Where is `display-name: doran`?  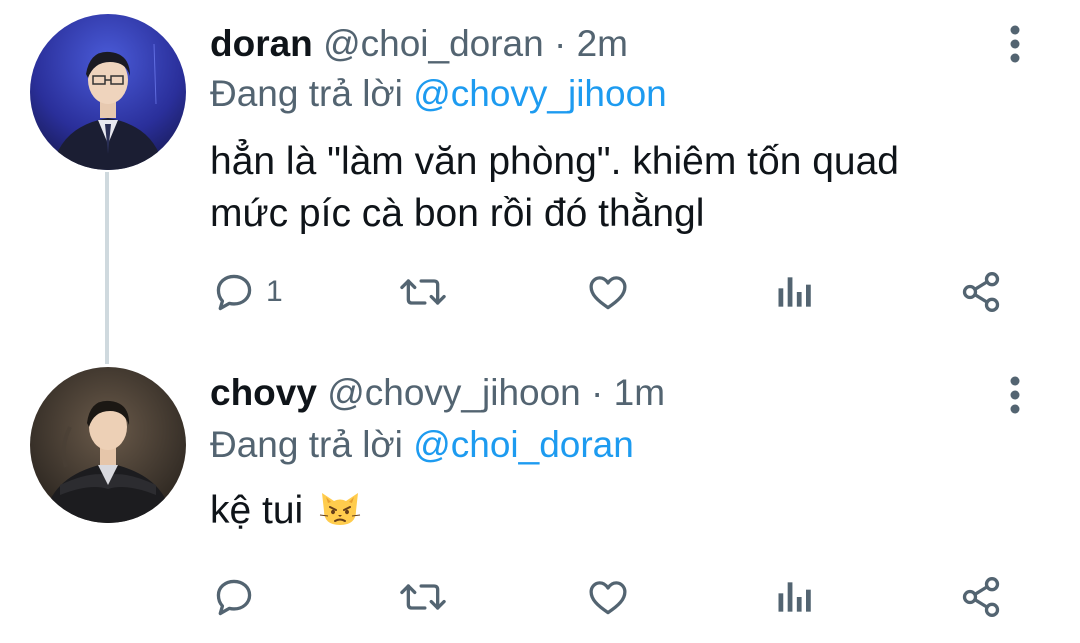
display-name: doran is located at coordinates (261, 43).